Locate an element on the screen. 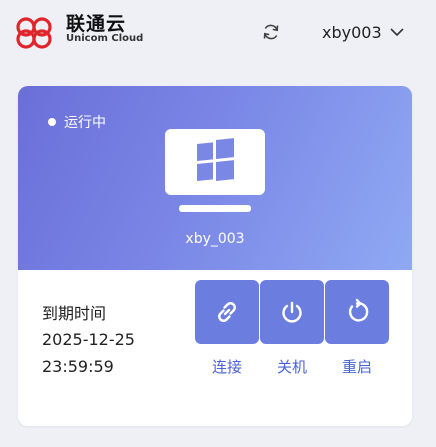 The width and height of the screenshot is (436, 447). header: 联通云 Unicom Cloud xby003 is located at coordinates (218, 32).